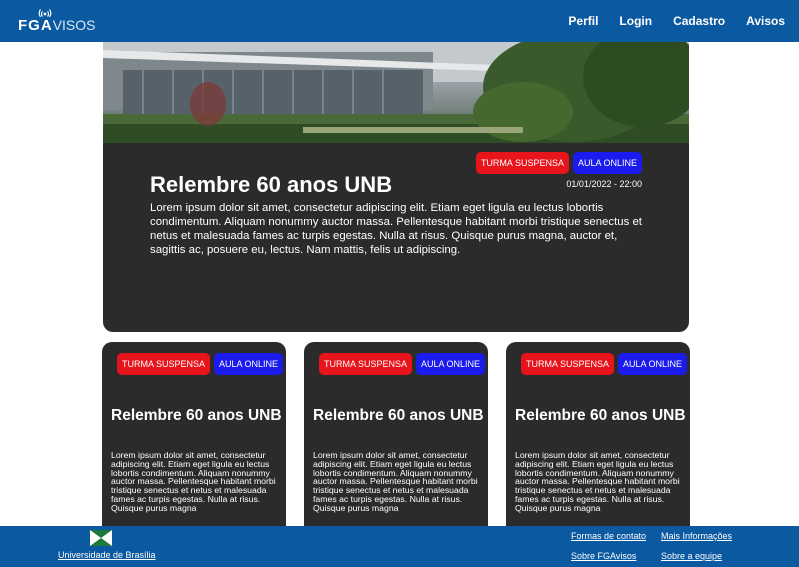 The width and height of the screenshot is (799, 567). What do you see at coordinates (45, 21) in the screenshot?
I see `logo-a-text: A` at bounding box center [45, 21].